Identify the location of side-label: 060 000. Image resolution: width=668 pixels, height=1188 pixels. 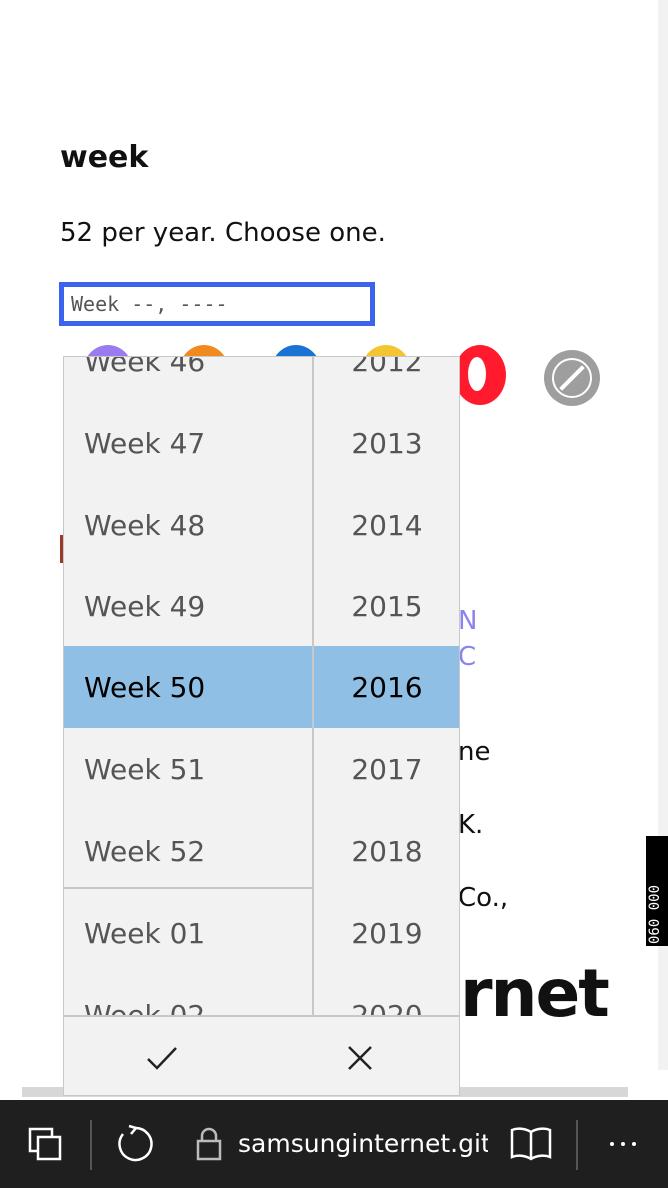
(657, 891).